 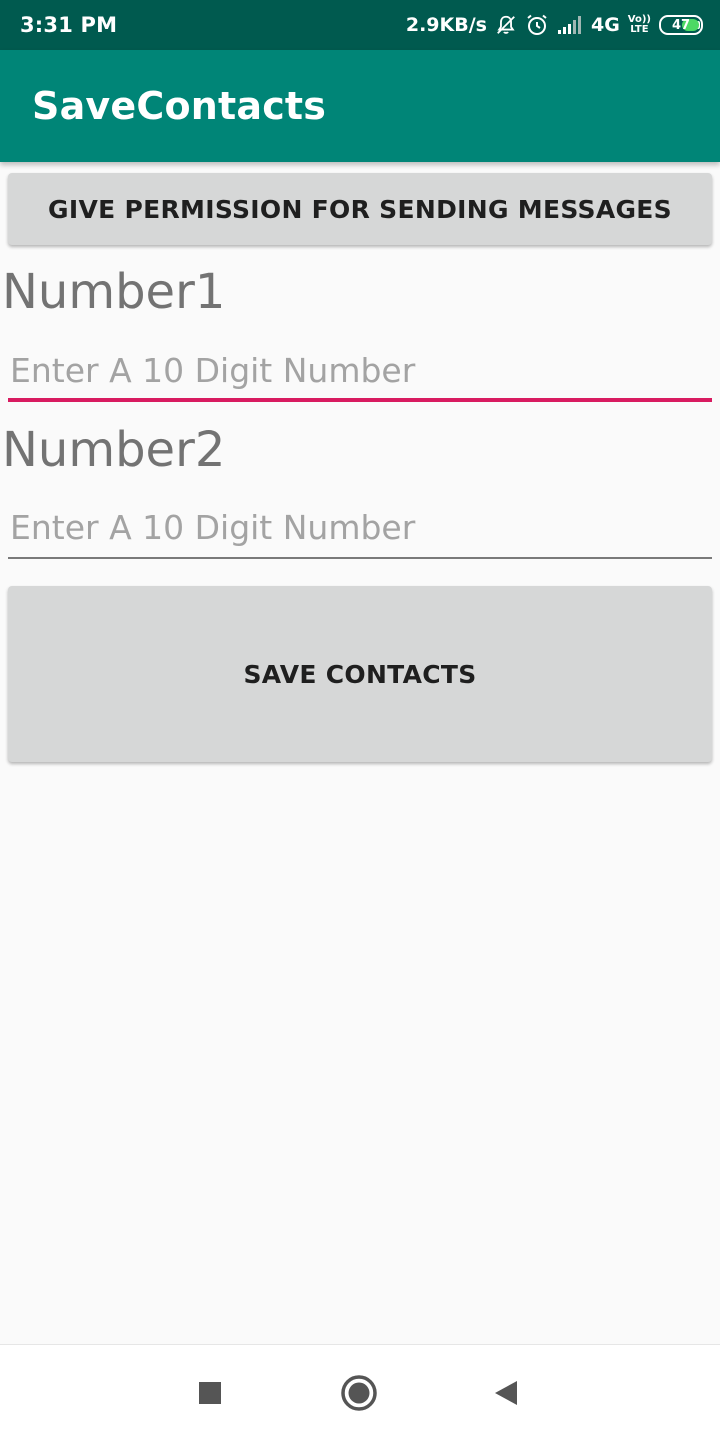 I want to click on number1-input, so click(x=360, y=370).